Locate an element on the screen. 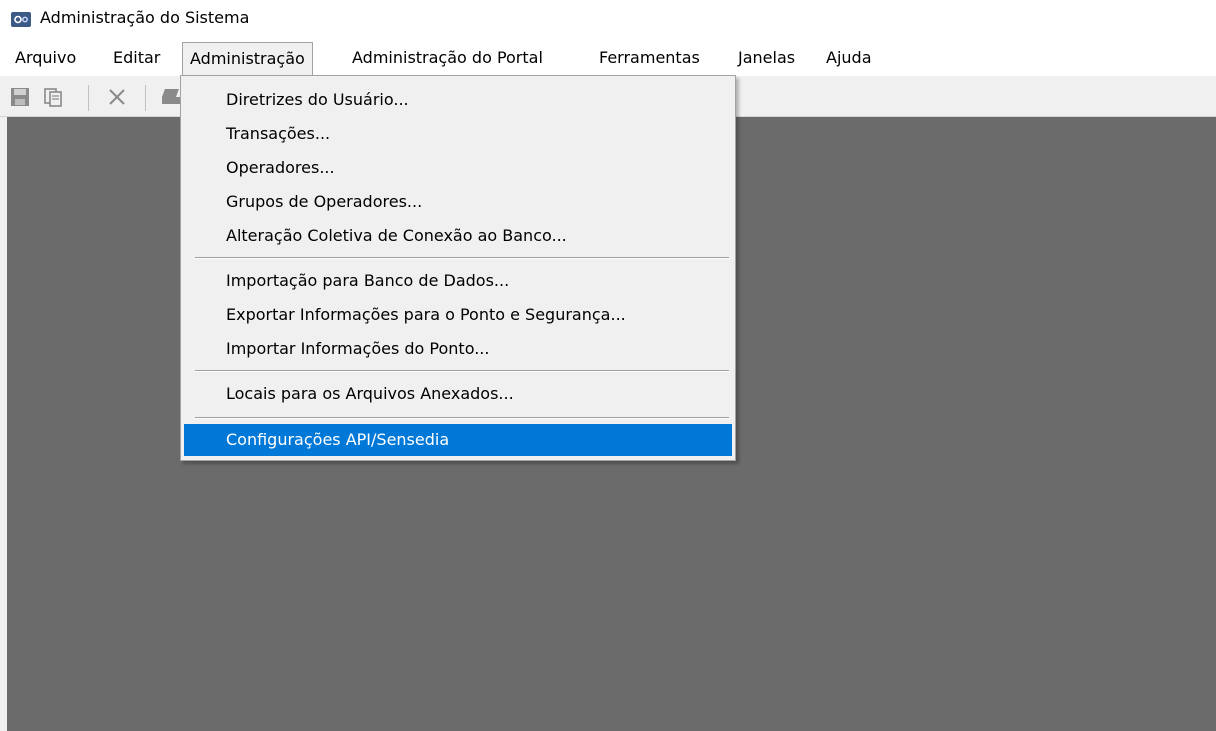  title-bar: Administração do Sistema is located at coordinates (608, 19).